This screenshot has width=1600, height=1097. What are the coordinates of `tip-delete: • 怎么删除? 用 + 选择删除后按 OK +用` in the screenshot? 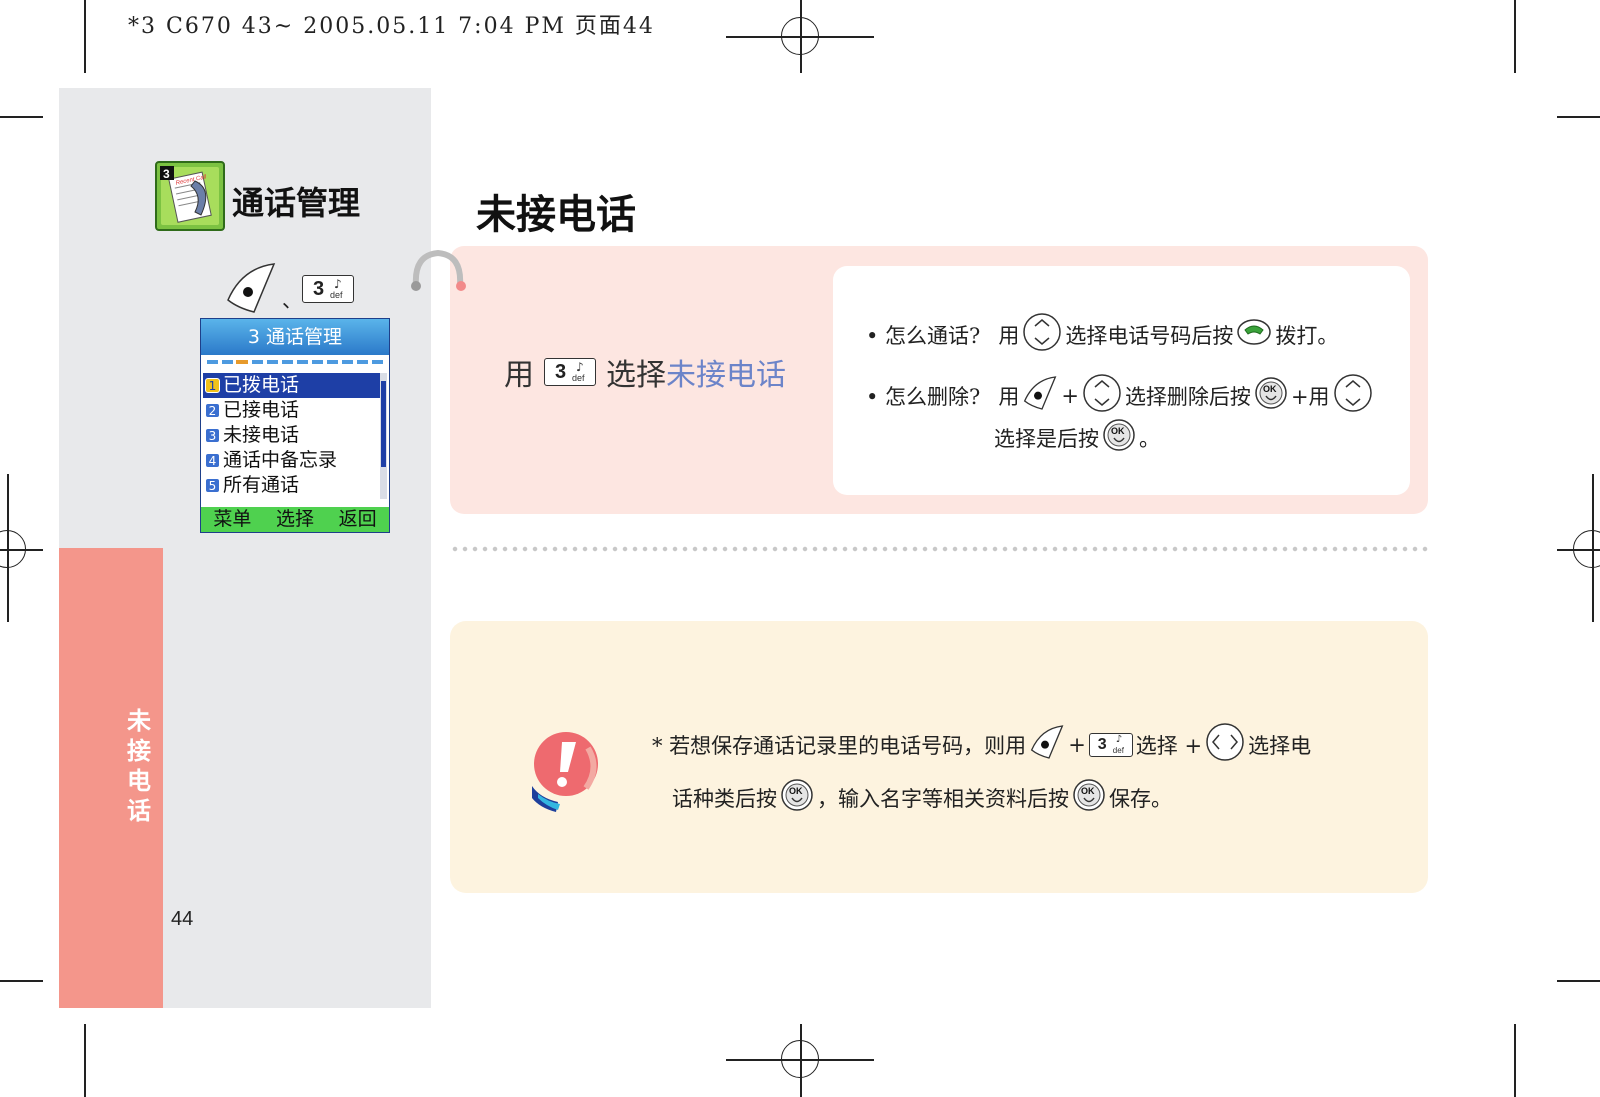 It's located at (1121, 395).